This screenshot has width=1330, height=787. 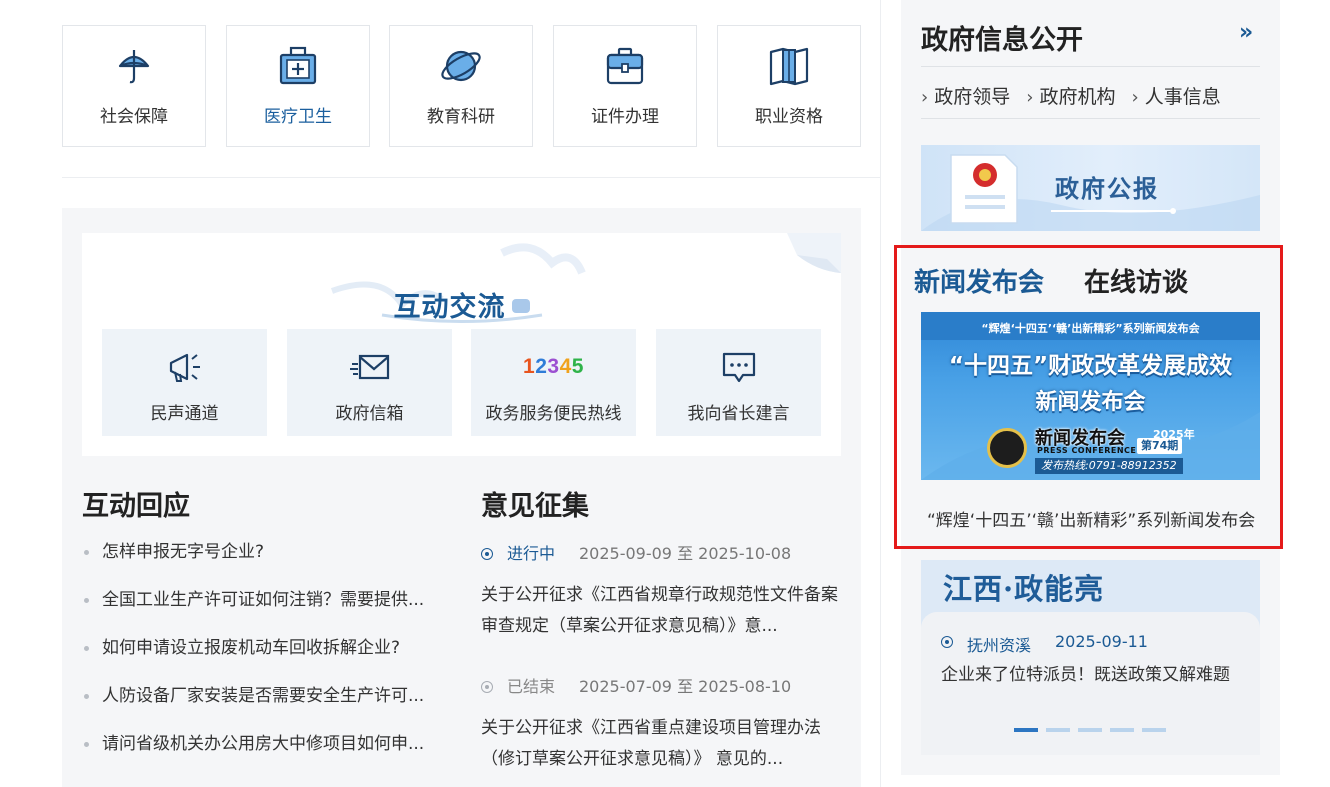 I want to click on service-label: 证件办理, so click(x=625, y=117).